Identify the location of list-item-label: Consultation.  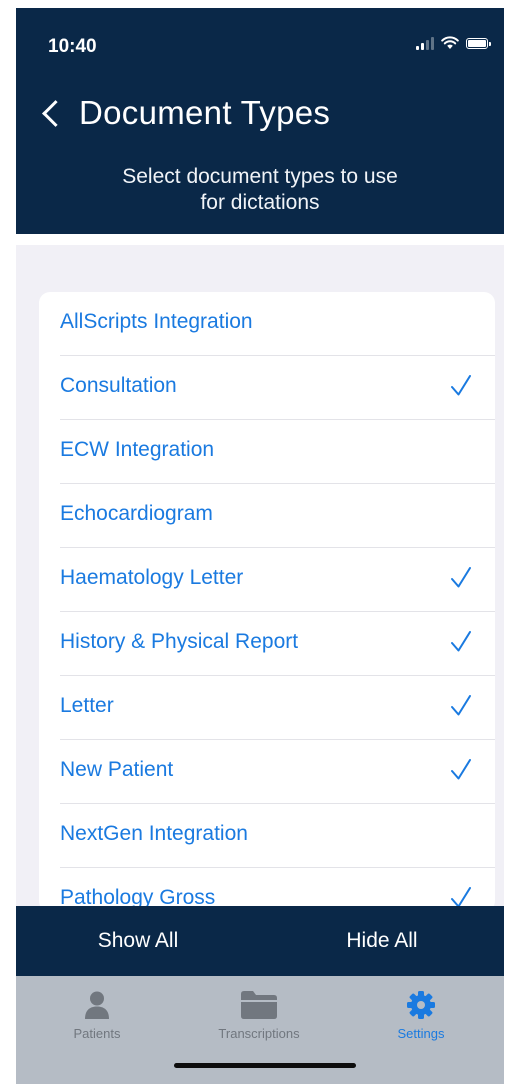
(118, 385).